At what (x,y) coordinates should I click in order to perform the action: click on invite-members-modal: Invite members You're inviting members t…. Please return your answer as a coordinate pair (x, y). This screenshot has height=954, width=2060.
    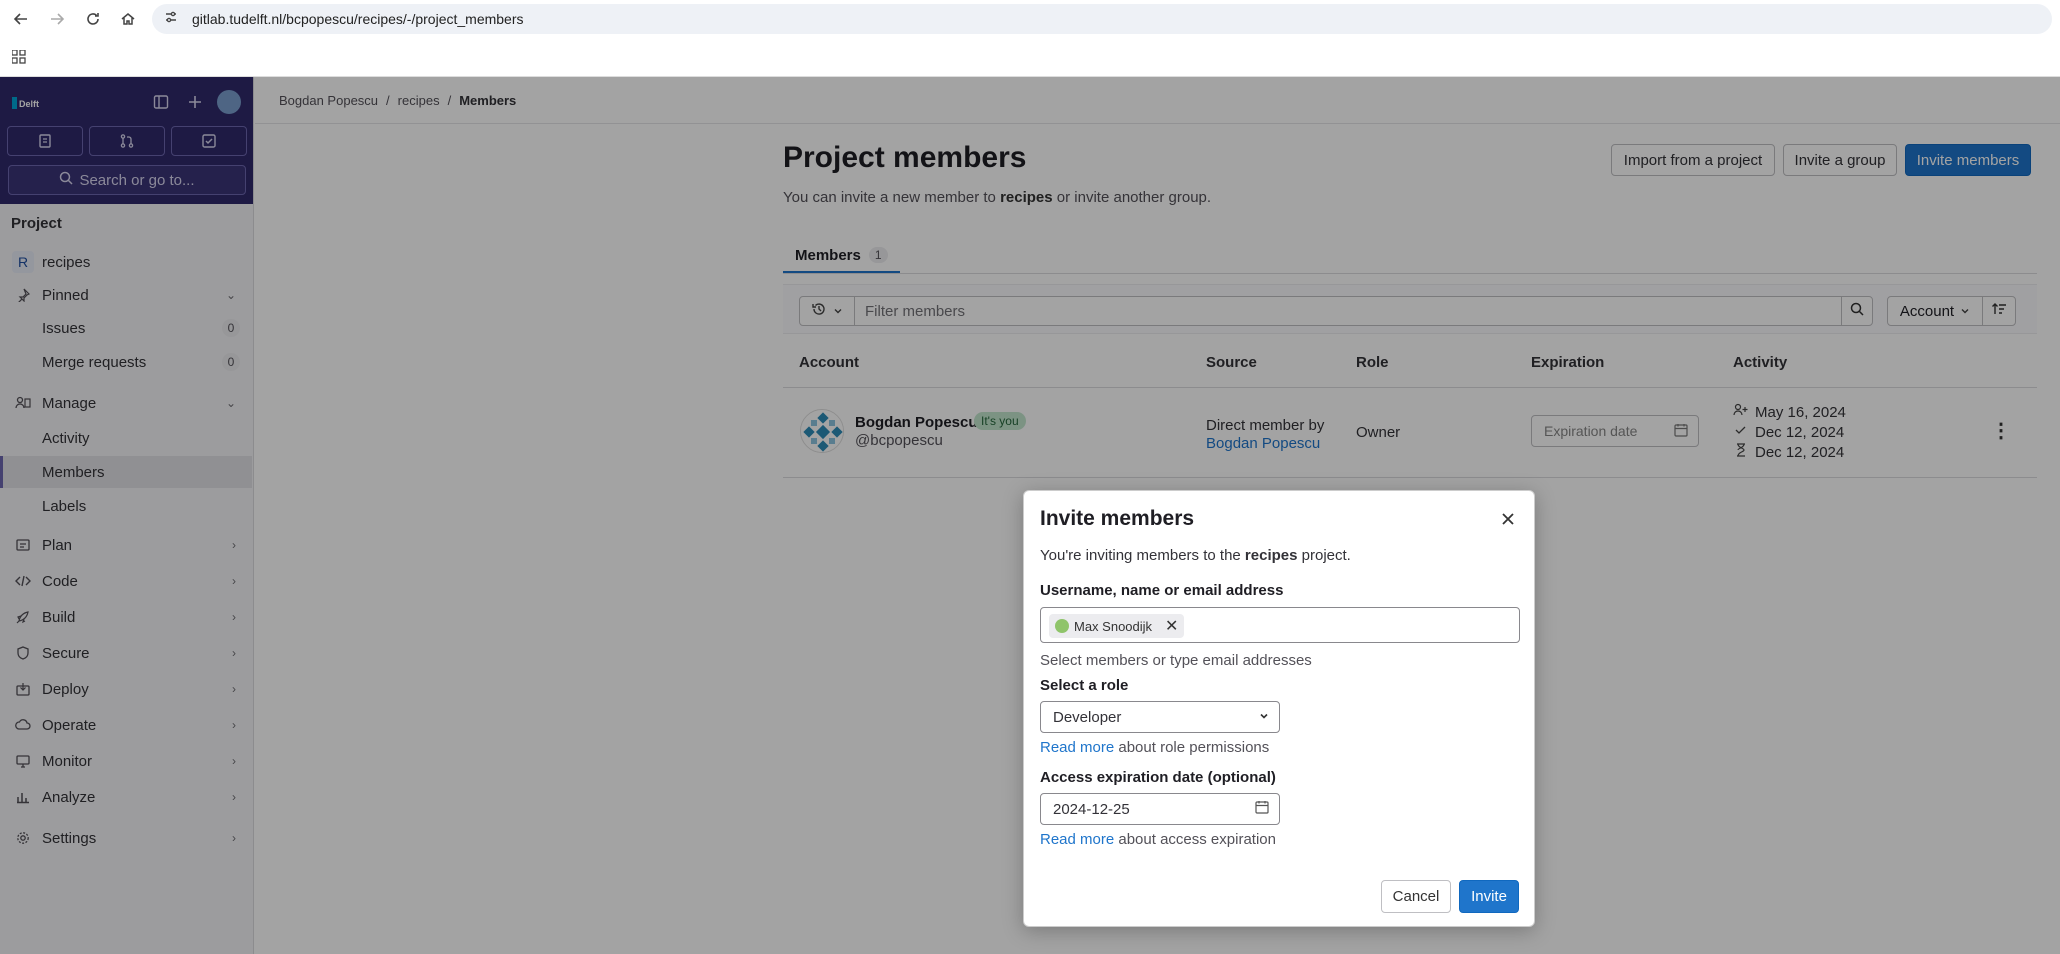
    Looking at the image, I should click on (1279, 708).